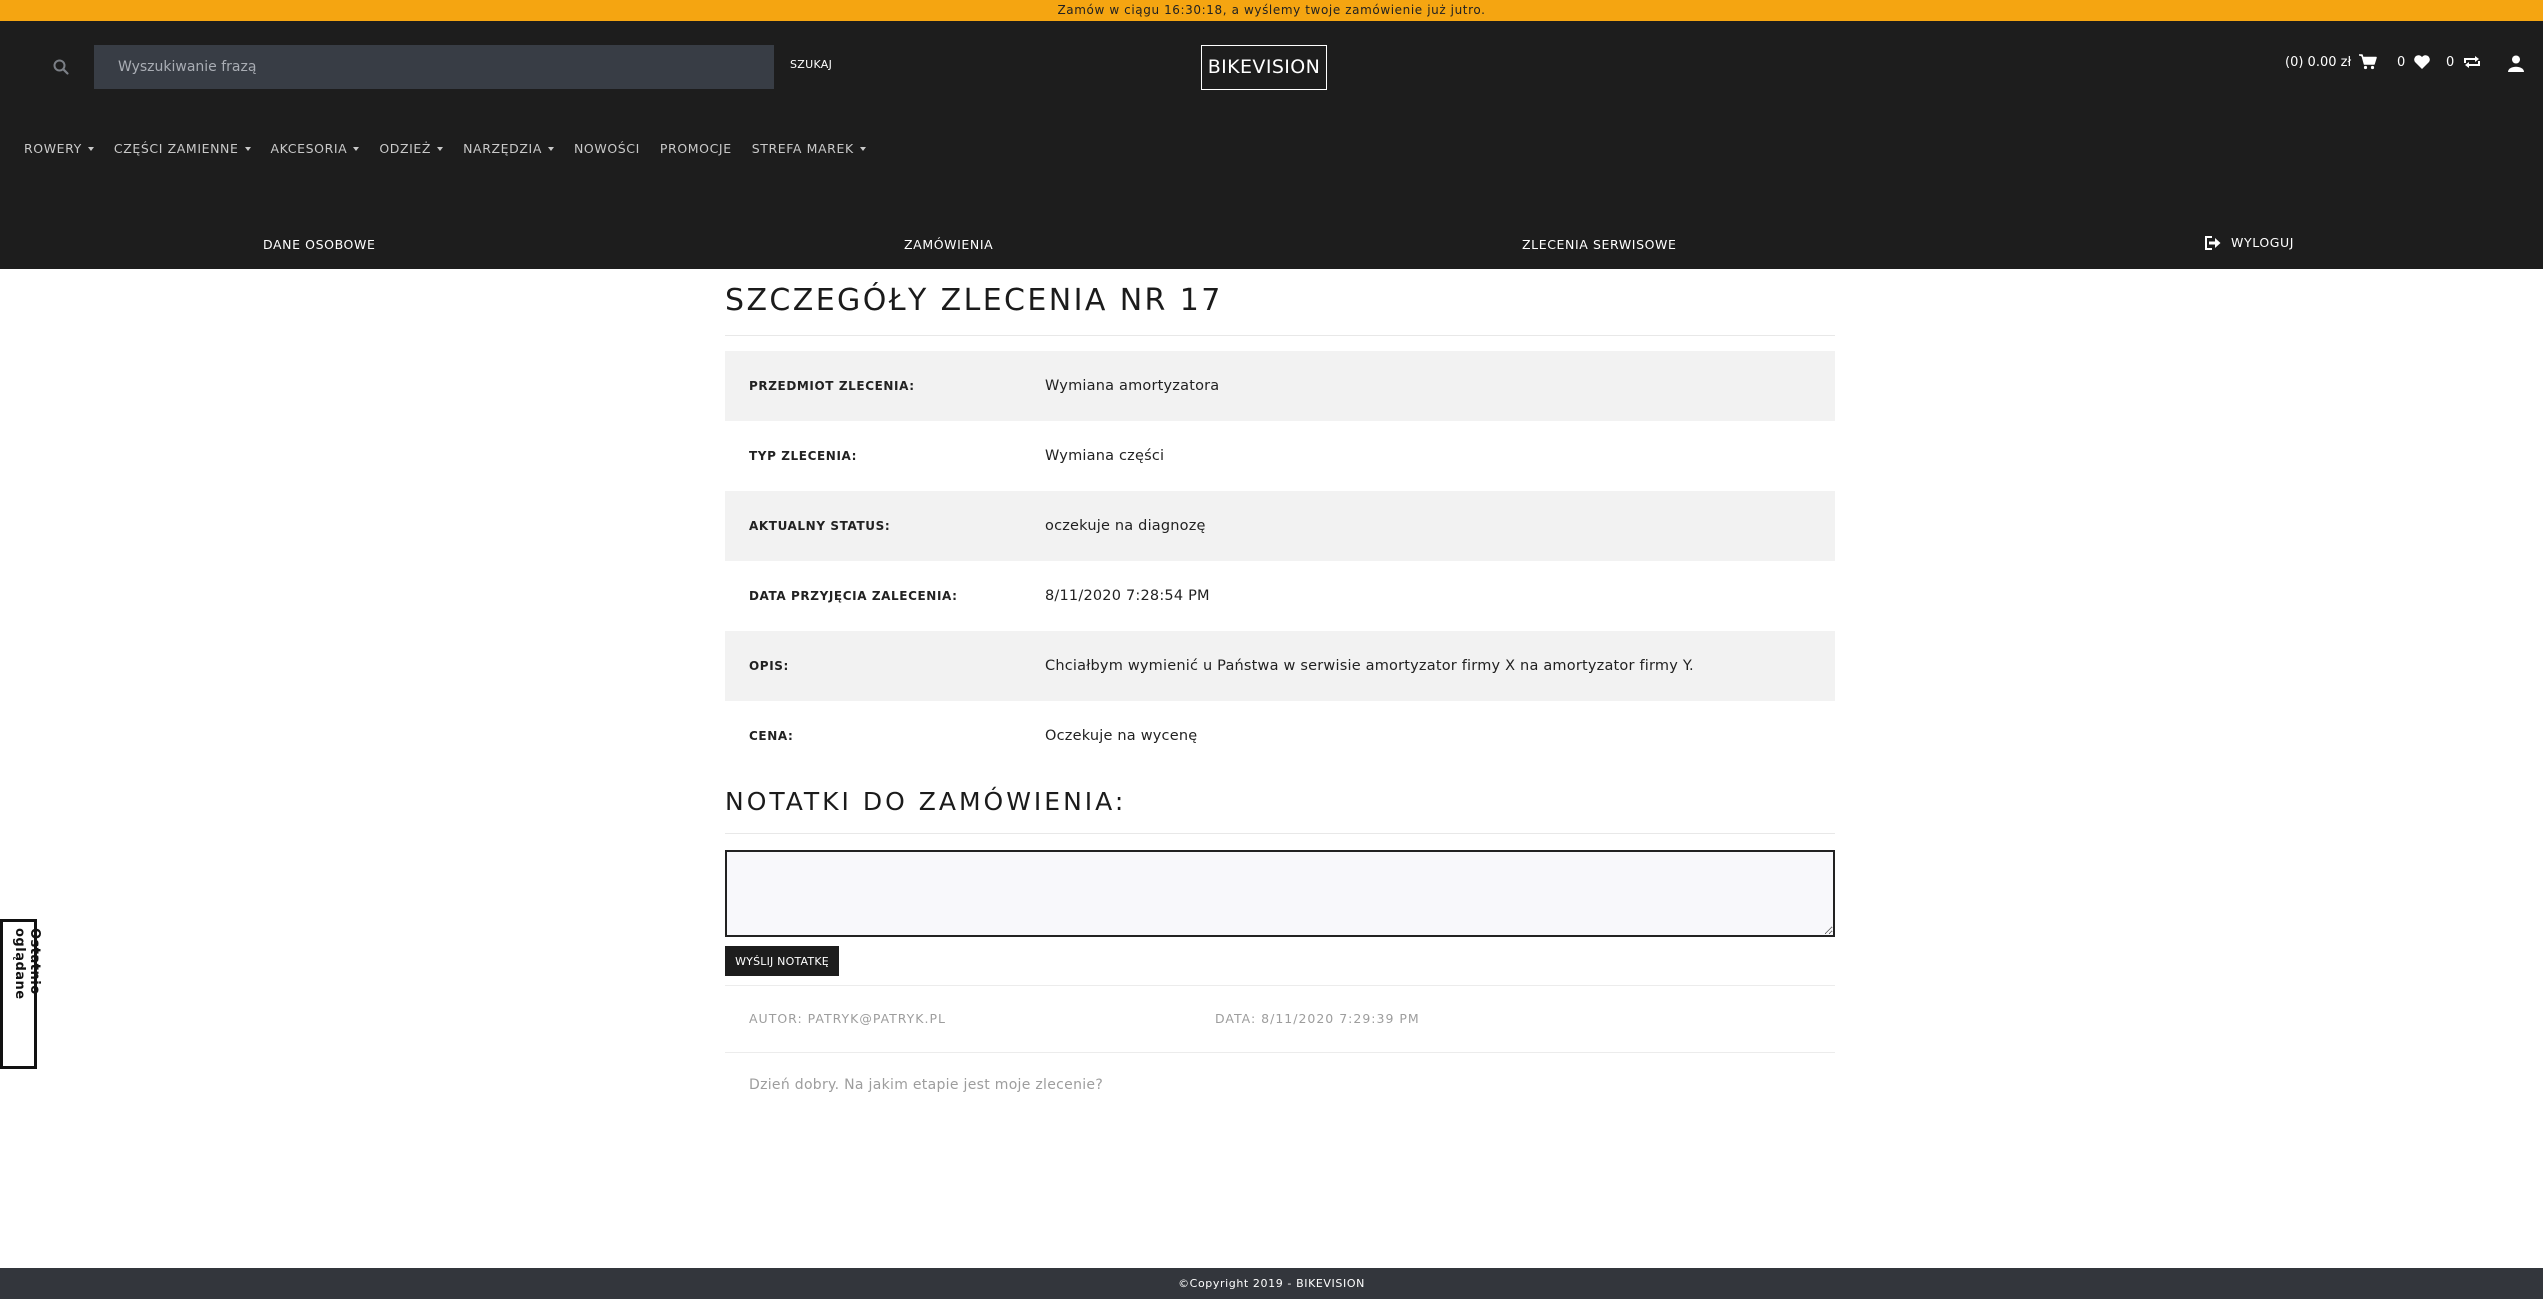 The image size is (2543, 1299). I want to click on cart-icon, so click(2368, 62).